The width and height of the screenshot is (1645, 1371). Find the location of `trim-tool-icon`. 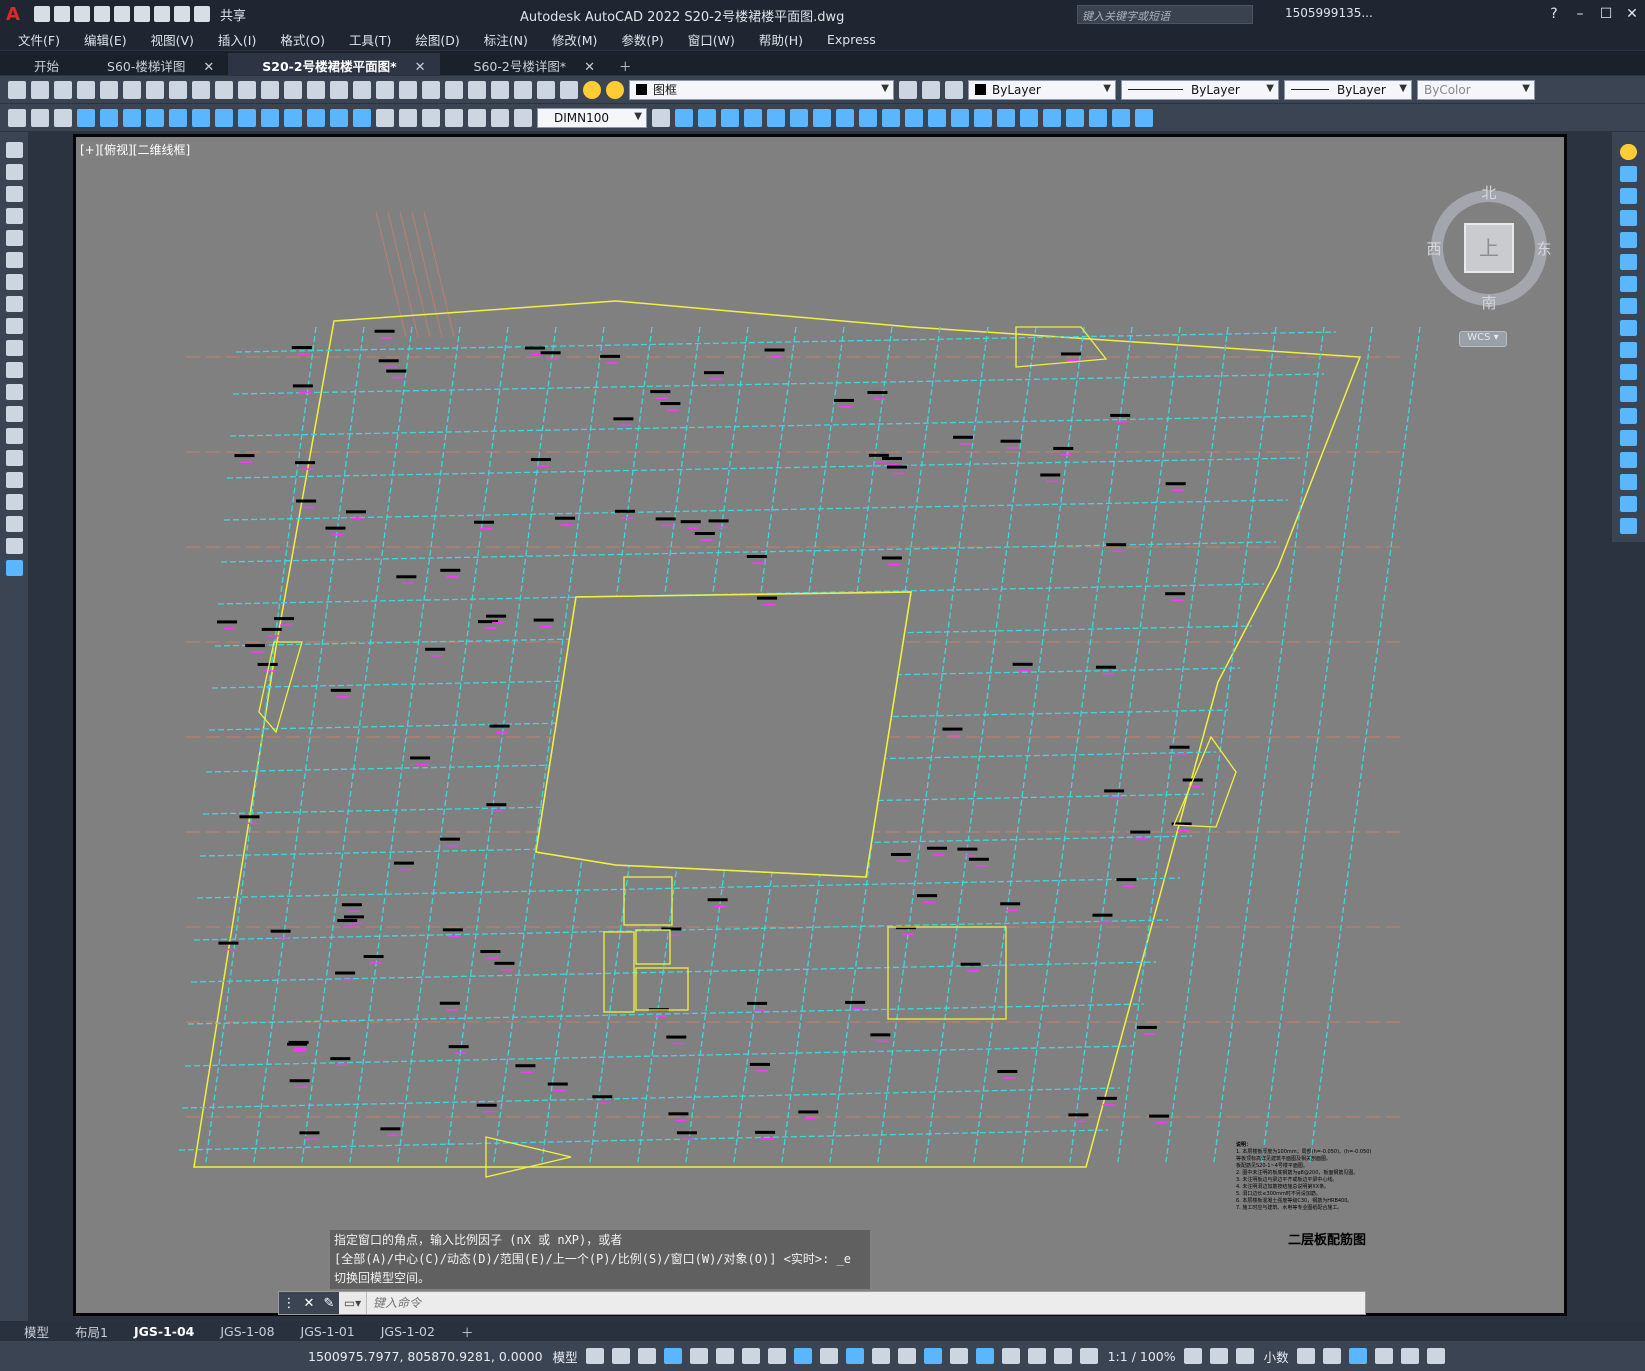

trim-tool-icon is located at coordinates (1628, 350).